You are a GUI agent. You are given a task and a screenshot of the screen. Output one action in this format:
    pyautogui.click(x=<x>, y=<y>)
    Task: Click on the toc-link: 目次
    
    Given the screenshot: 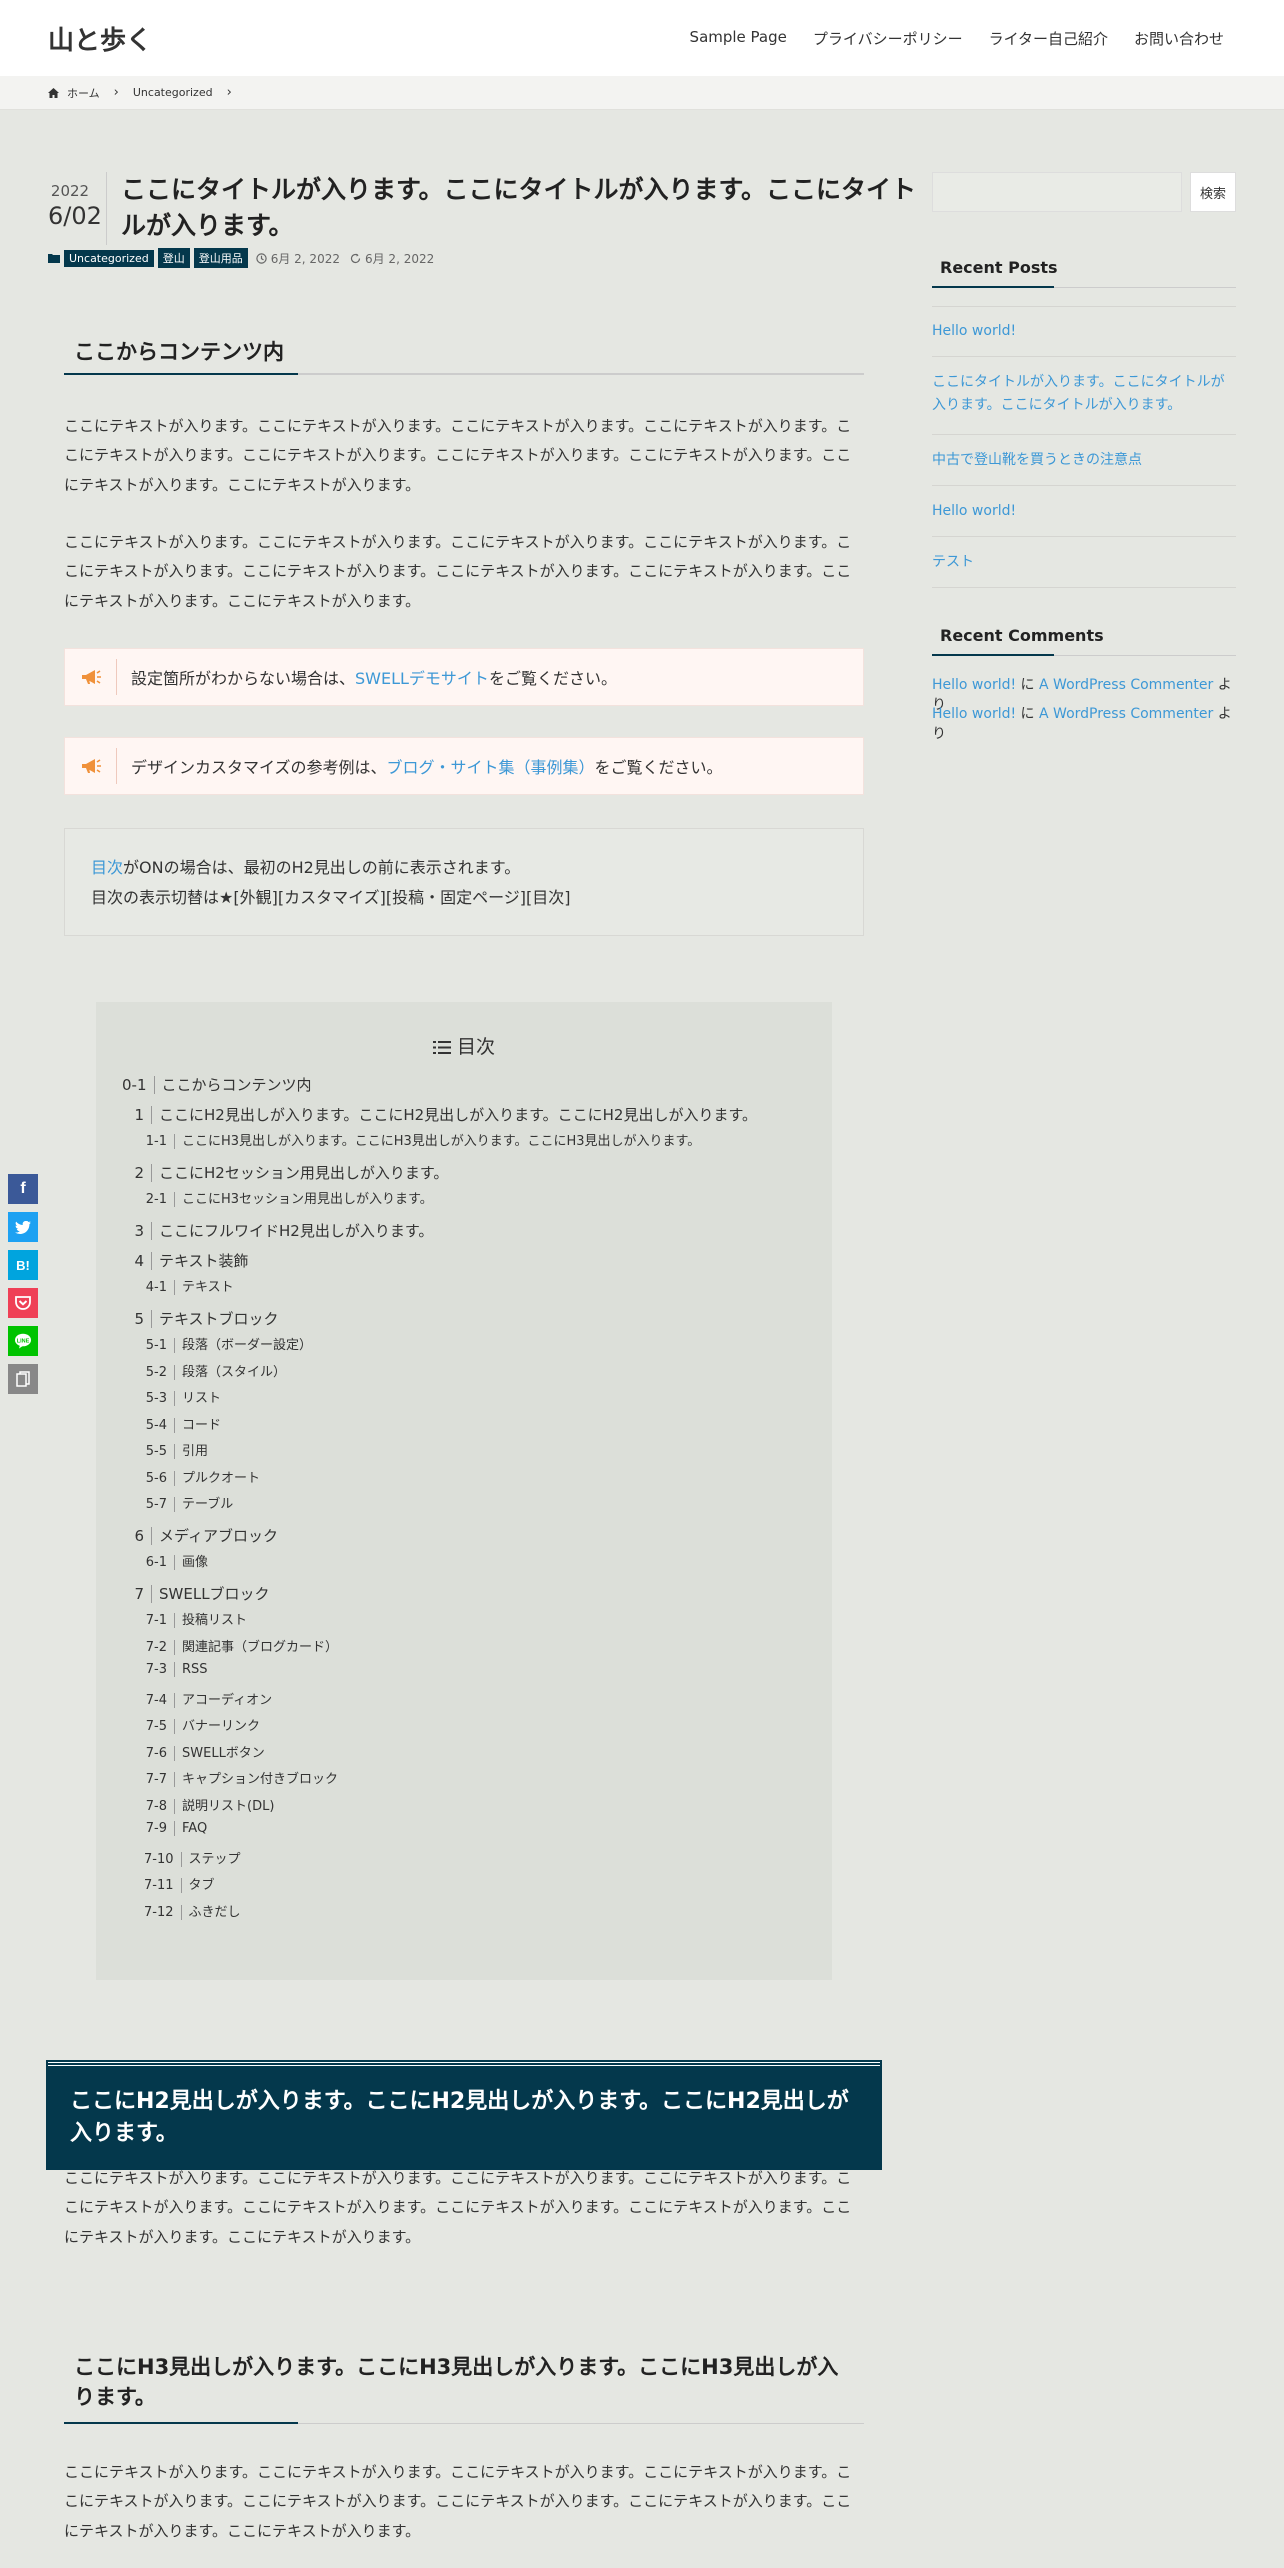 What is the action you would take?
    pyautogui.click(x=107, y=867)
    